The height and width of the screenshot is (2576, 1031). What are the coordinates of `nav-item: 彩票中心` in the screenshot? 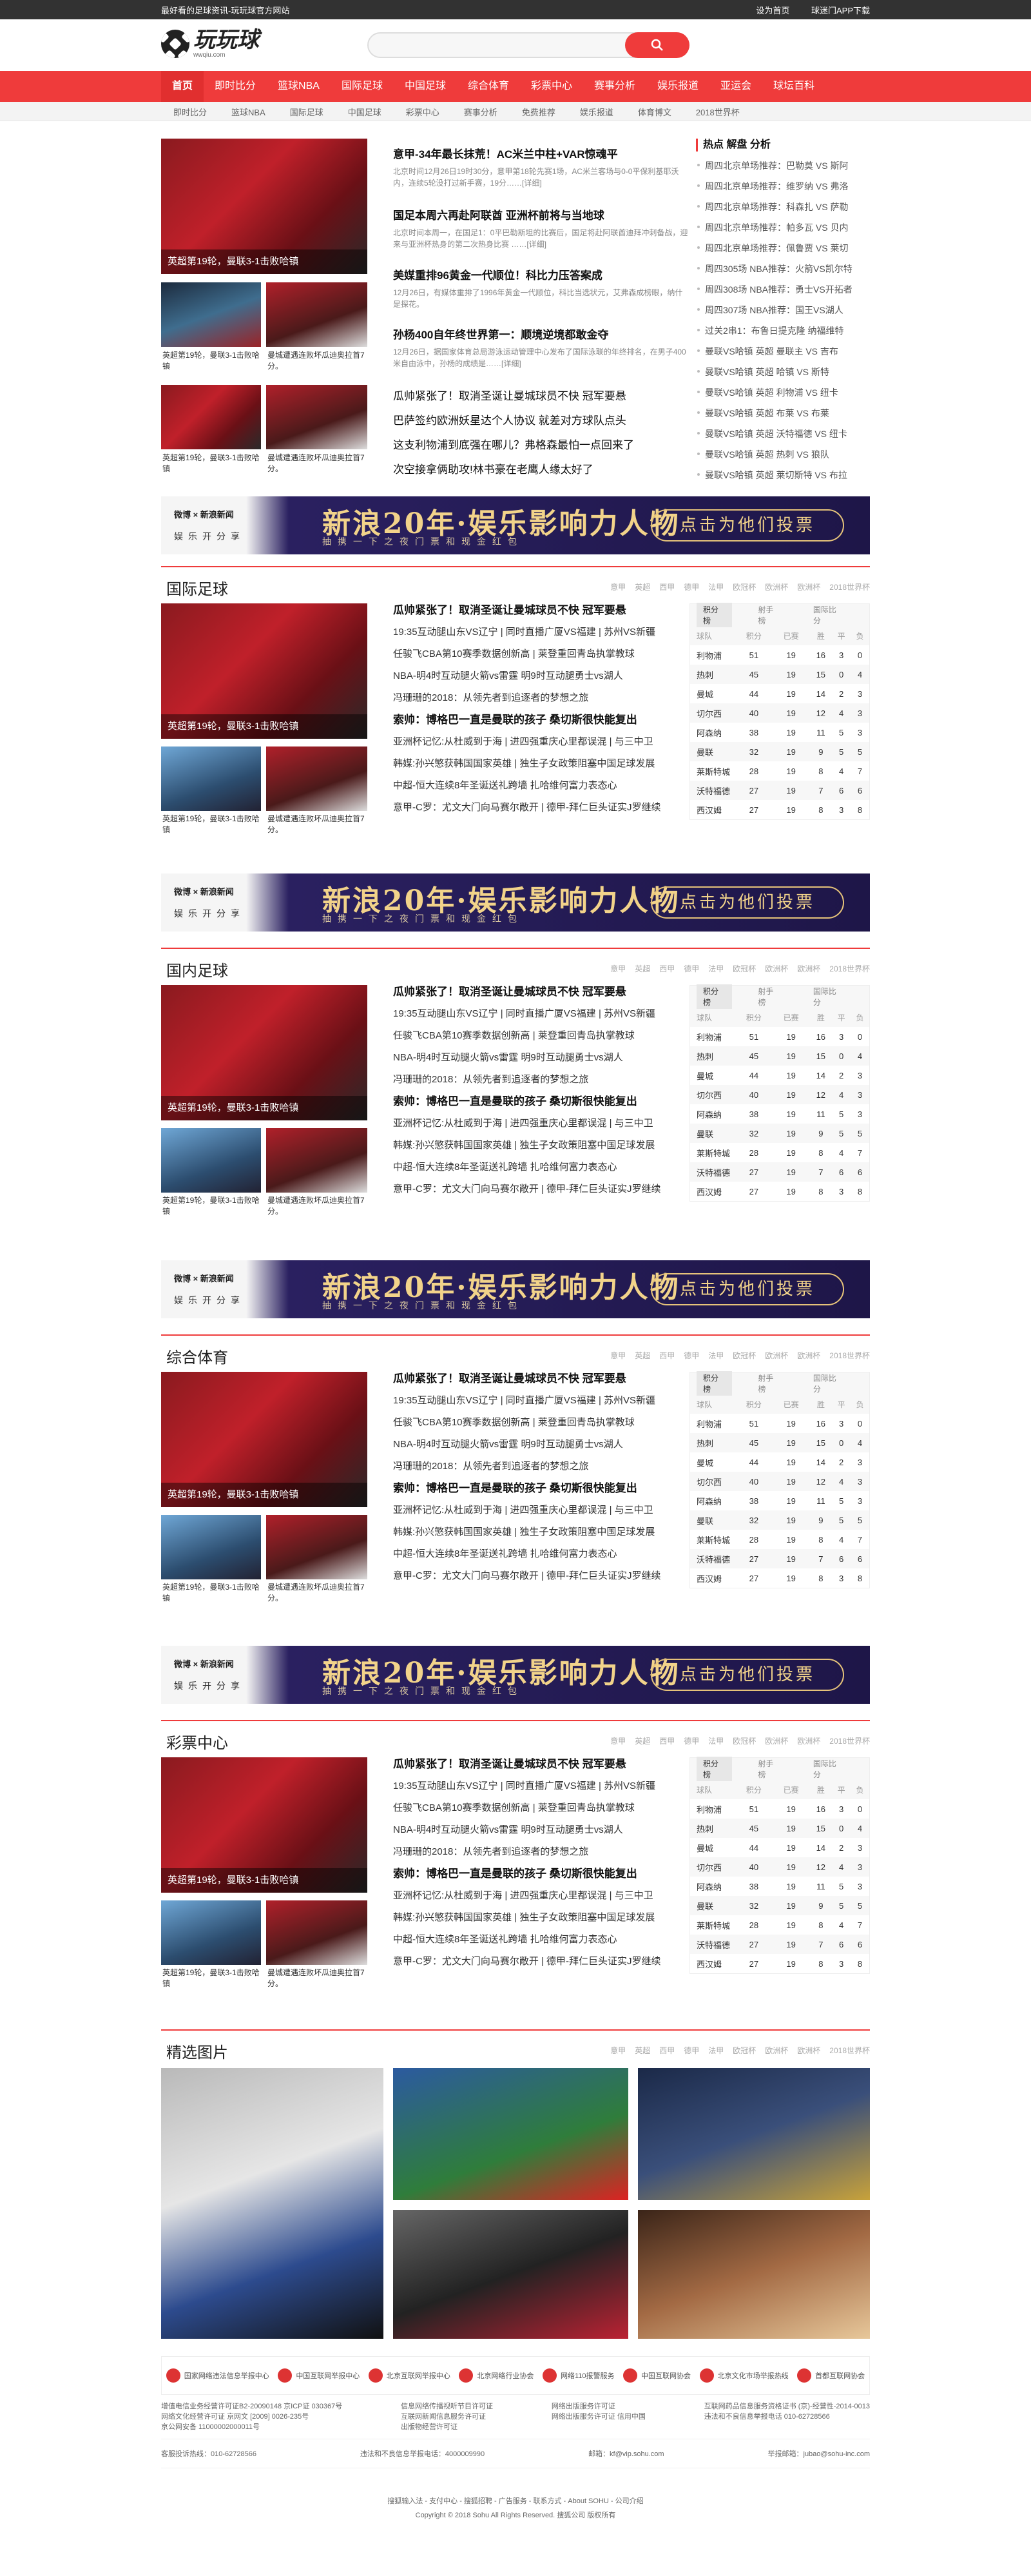 It's located at (551, 87).